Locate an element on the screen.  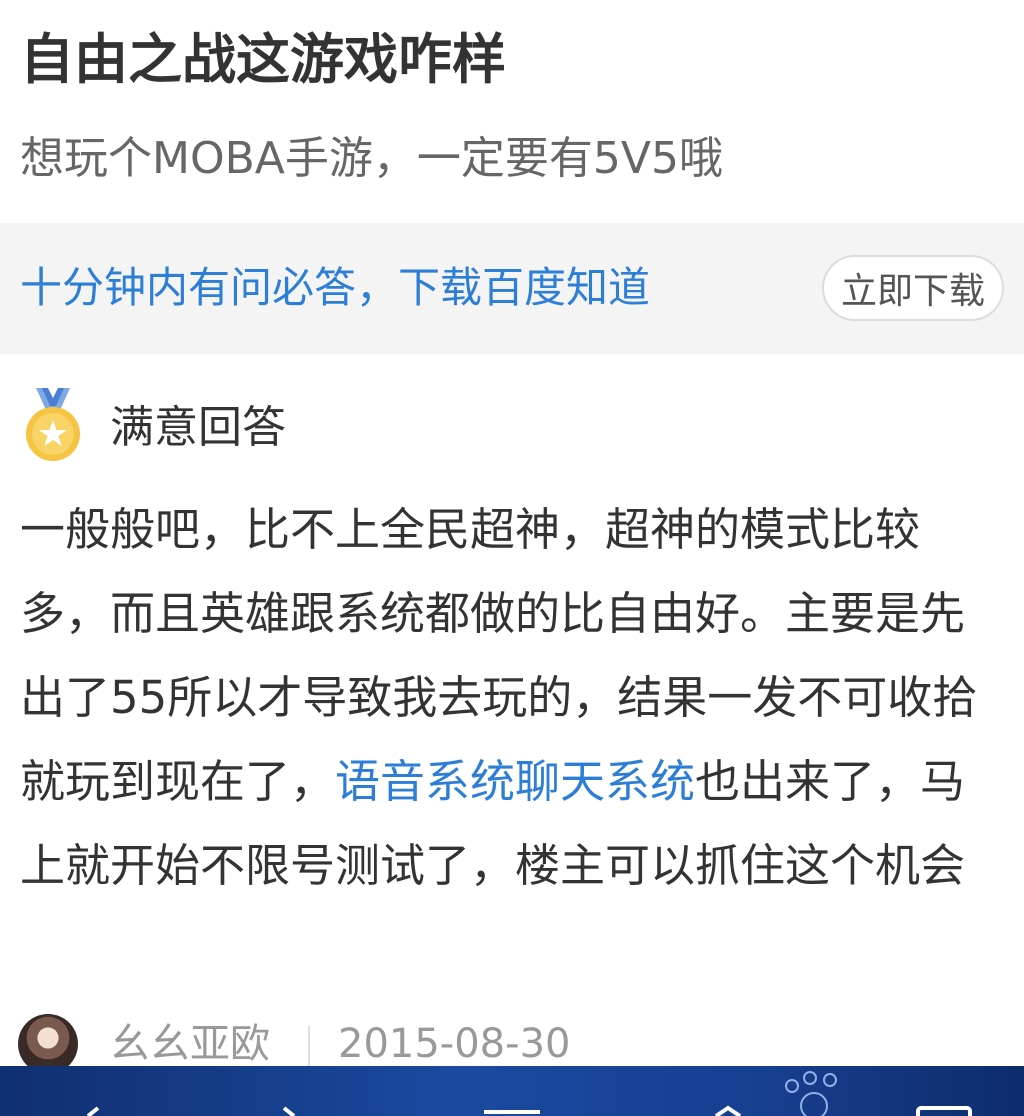
home-icon is located at coordinates (728, 1091).